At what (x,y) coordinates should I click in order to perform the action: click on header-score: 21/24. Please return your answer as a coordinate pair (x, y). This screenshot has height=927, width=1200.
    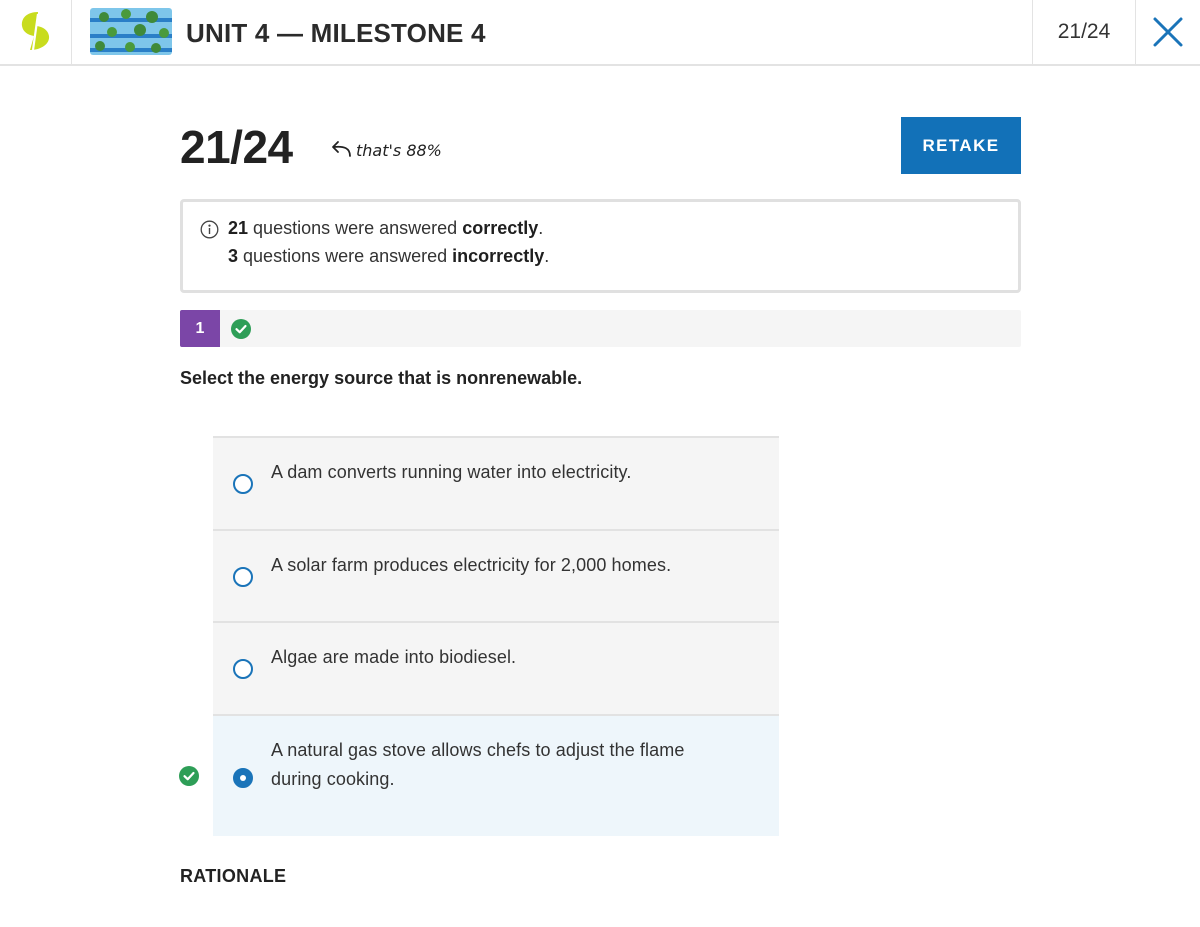
    Looking at the image, I should click on (1084, 32).